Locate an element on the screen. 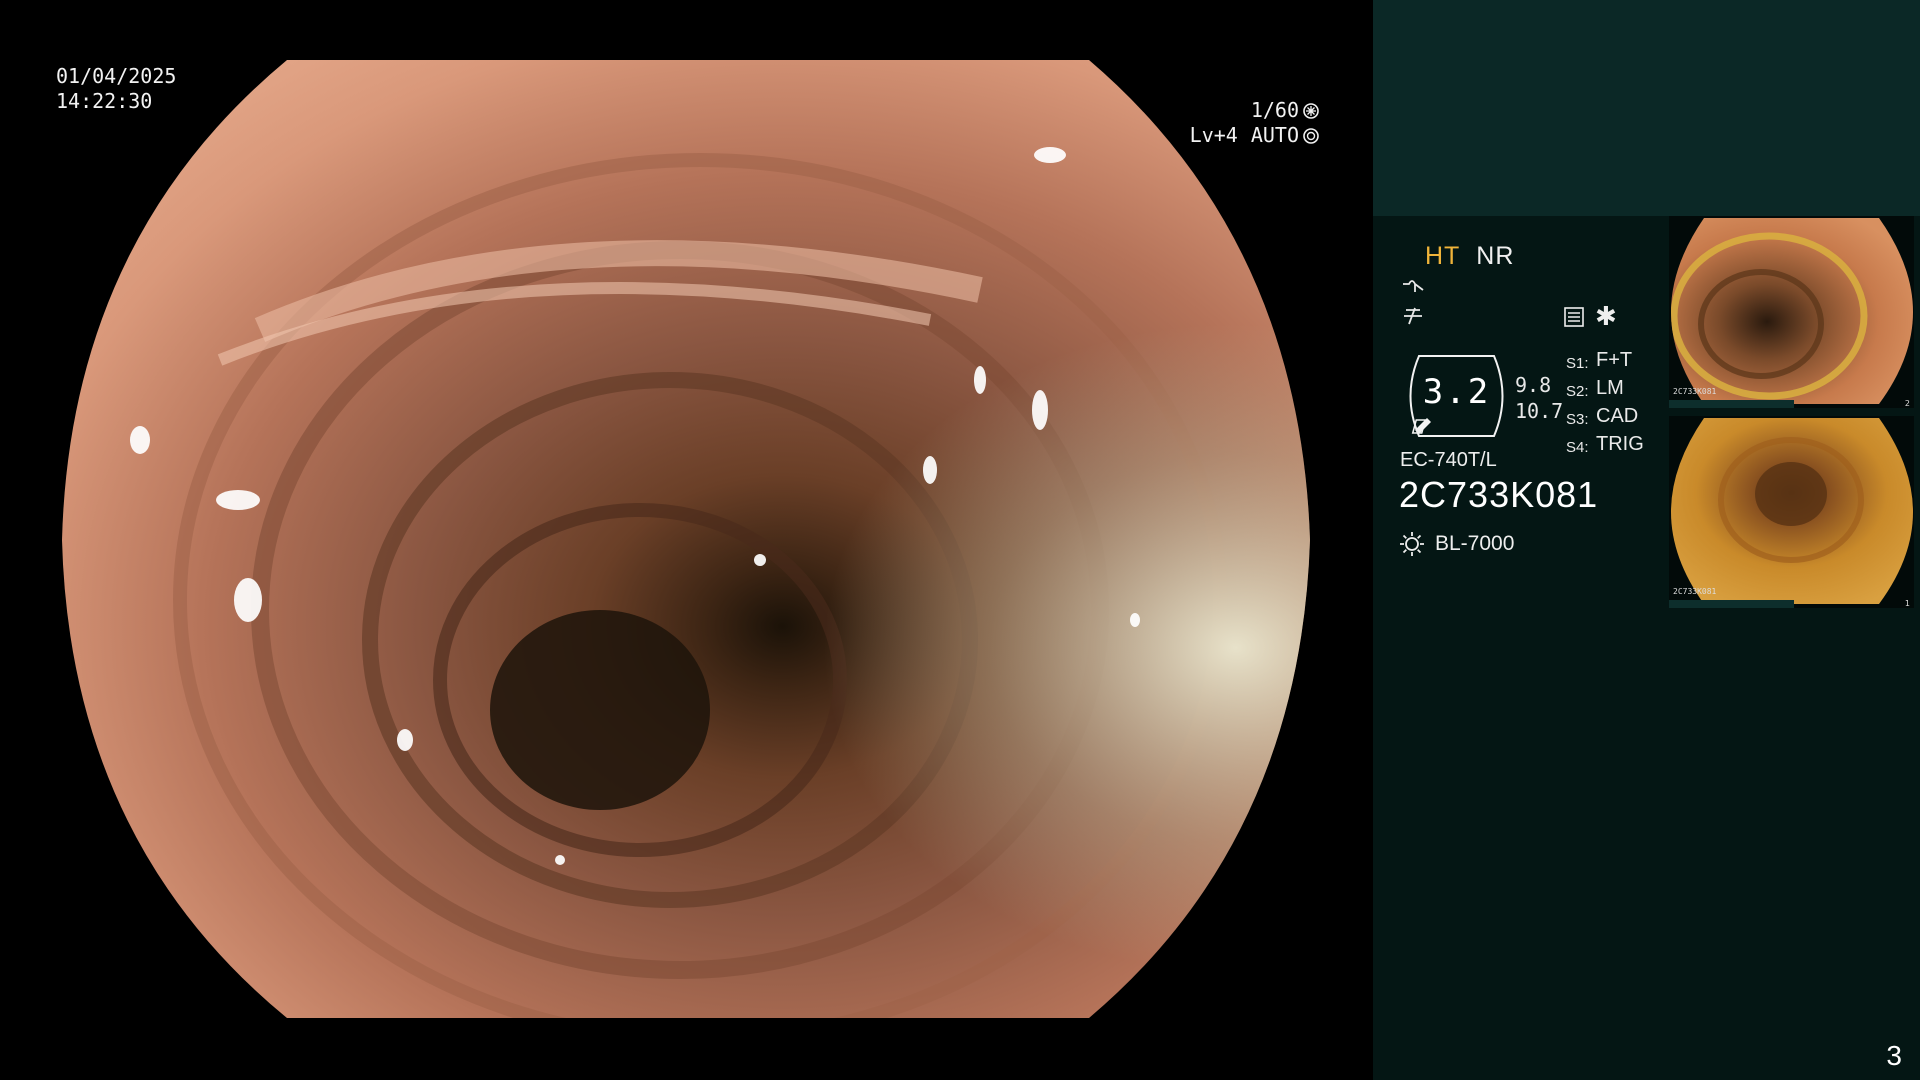  panel-header-area is located at coordinates (1646, 108).